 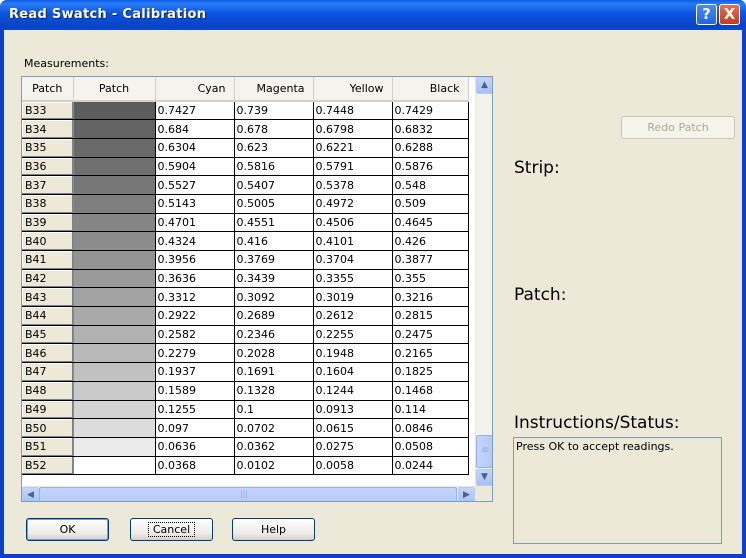 What do you see at coordinates (48, 129) in the screenshot?
I see `row-patch-name: B34` at bounding box center [48, 129].